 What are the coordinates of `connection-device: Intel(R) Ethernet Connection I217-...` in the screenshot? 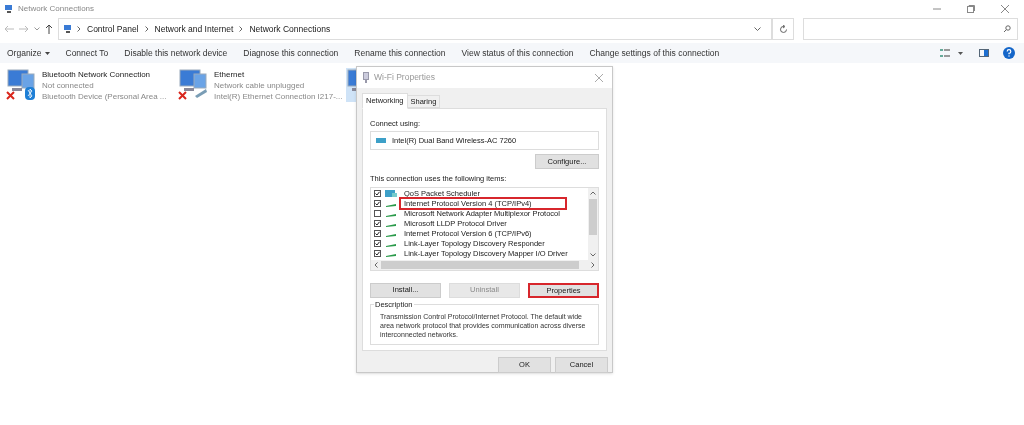 It's located at (278, 96).